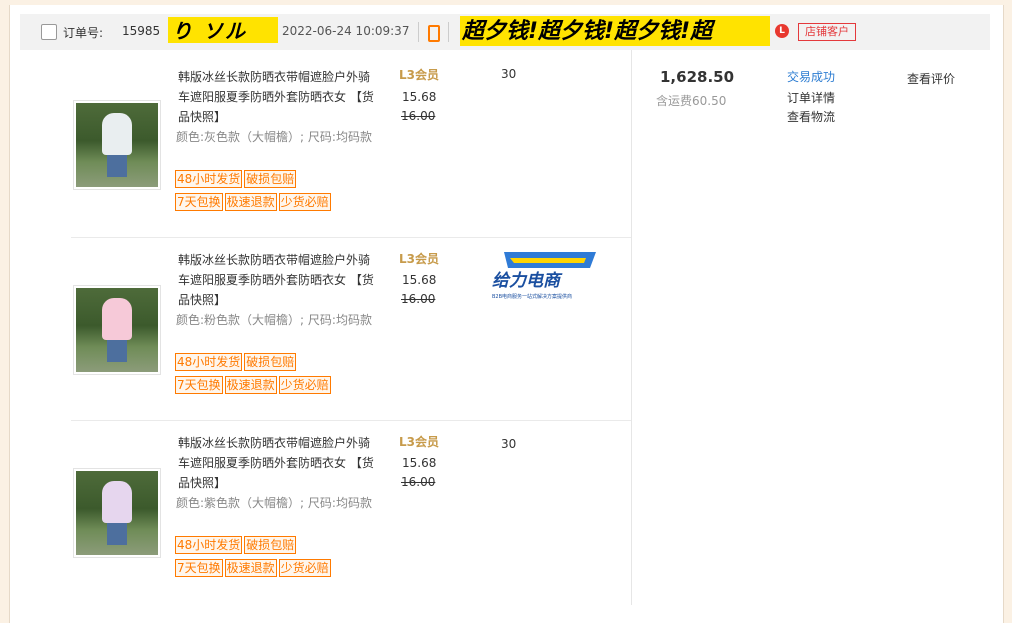 This screenshot has height=623, width=1012. I want to click on order-total: 1,628.50, so click(697, 77).